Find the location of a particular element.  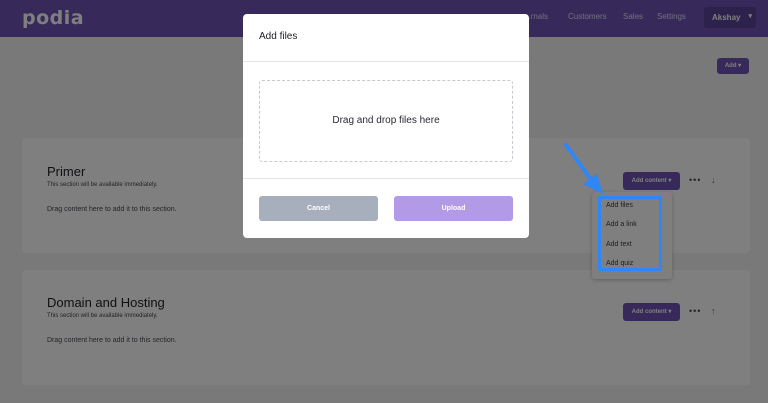

upload-button: Upload is located at coordinates (453, 208).